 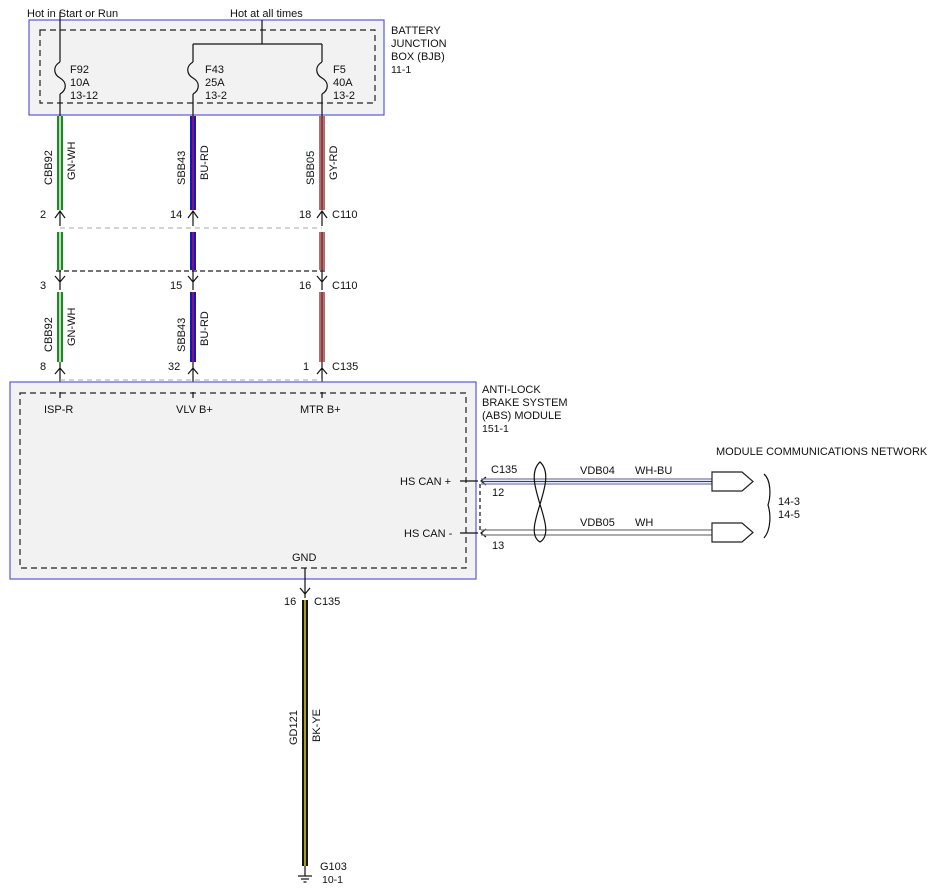 What do you see at coordinates (176, 215) in the screenshot?
I see `c110-upper-pin-14: 14` at bounding box center [176, 215].